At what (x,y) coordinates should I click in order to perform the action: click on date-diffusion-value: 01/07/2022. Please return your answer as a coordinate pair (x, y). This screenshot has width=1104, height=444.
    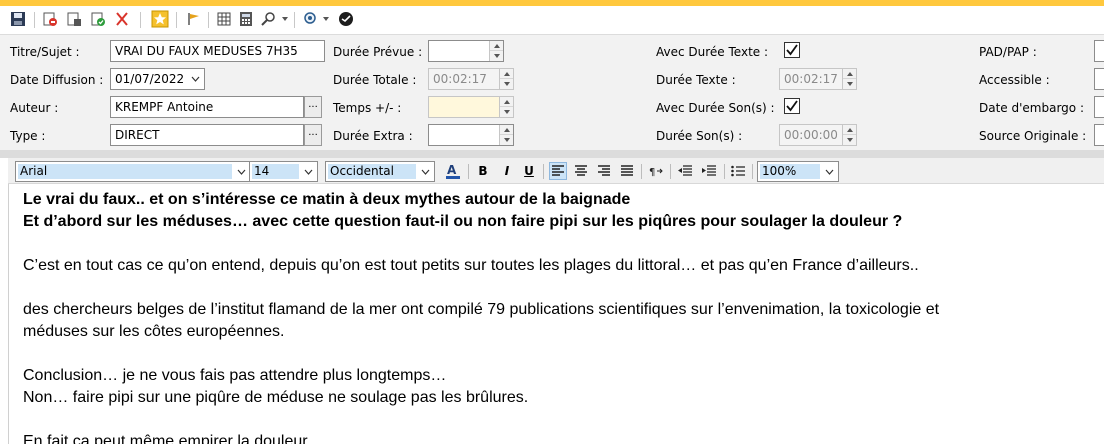
    Looking at the image, I should click on (150, 79).